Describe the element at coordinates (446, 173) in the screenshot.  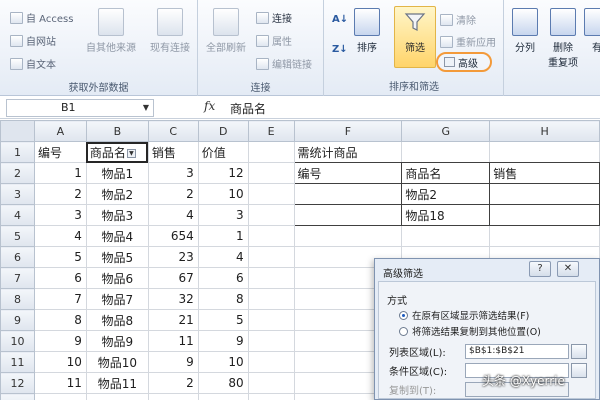
I see `cell-g2: 商品名` at that location.